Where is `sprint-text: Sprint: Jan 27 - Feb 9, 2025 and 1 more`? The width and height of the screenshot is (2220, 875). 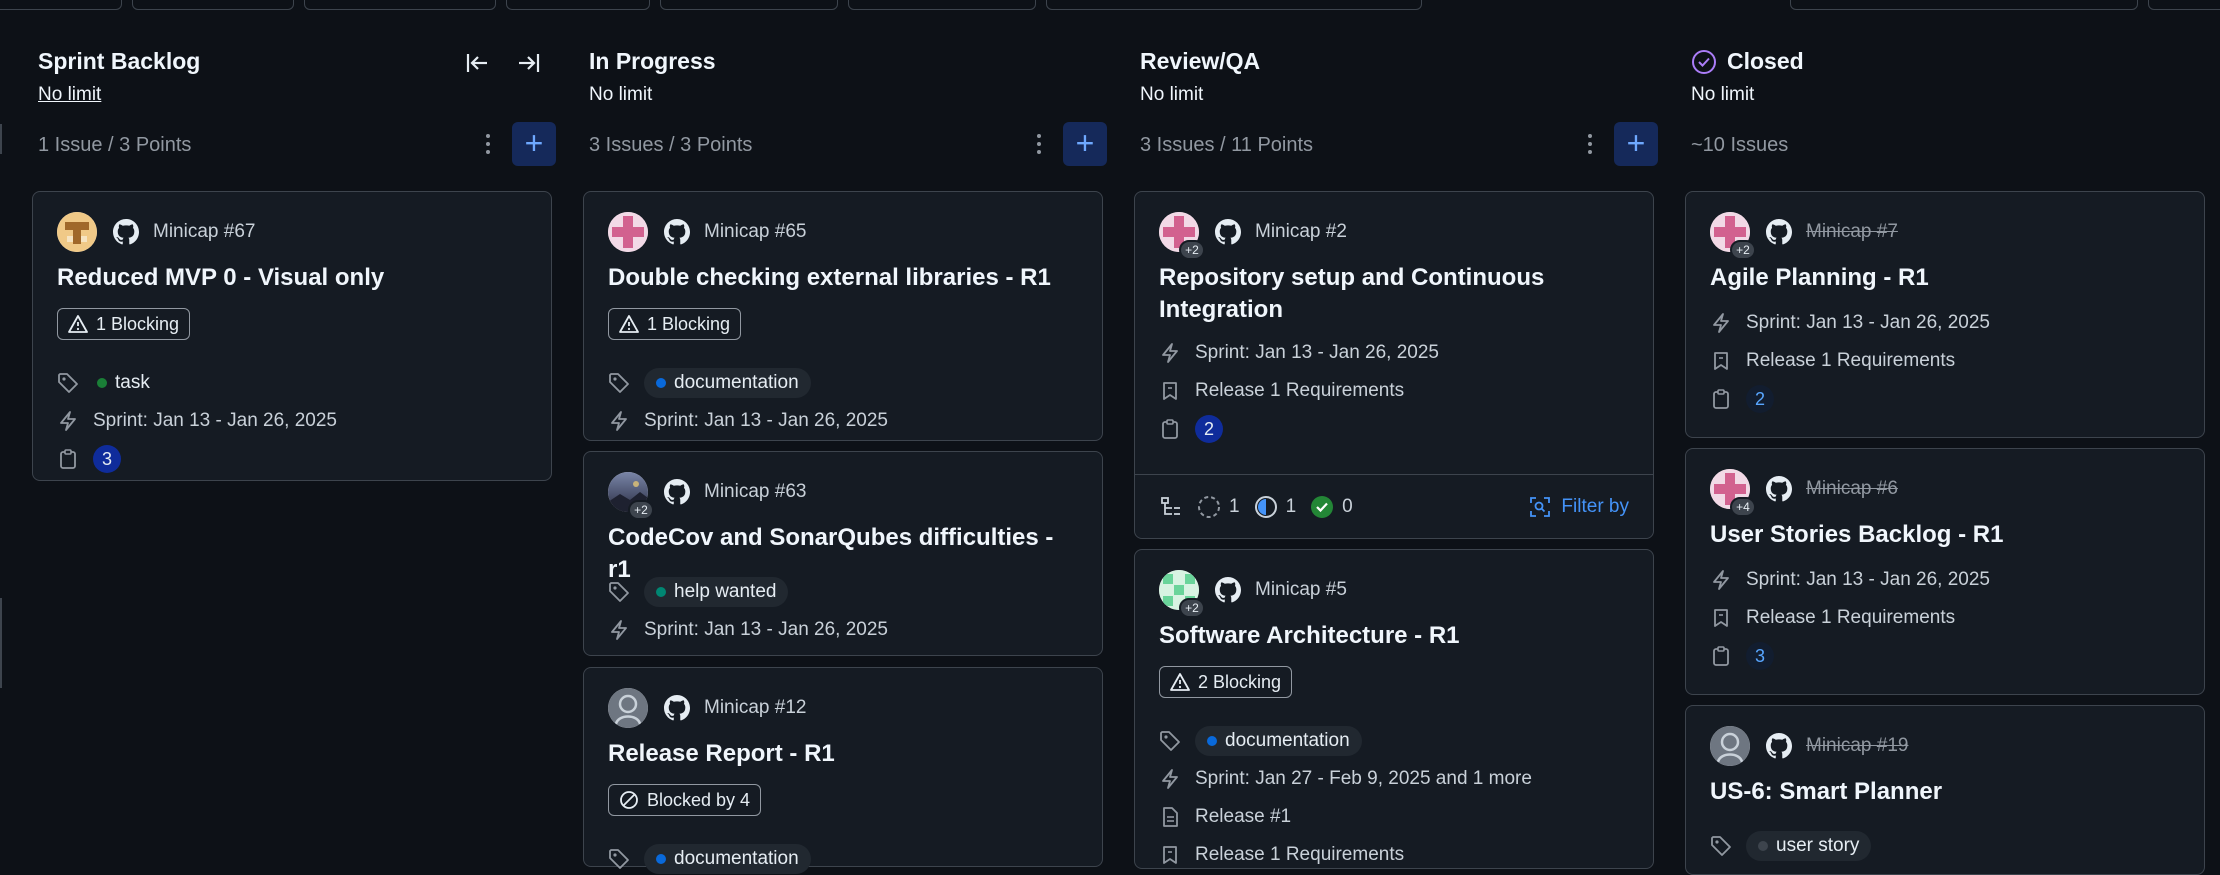 sprint-text: Sprint: Jan 27 - Feb 9, 2025 and 1 more is located at coordinates (1363, 779).